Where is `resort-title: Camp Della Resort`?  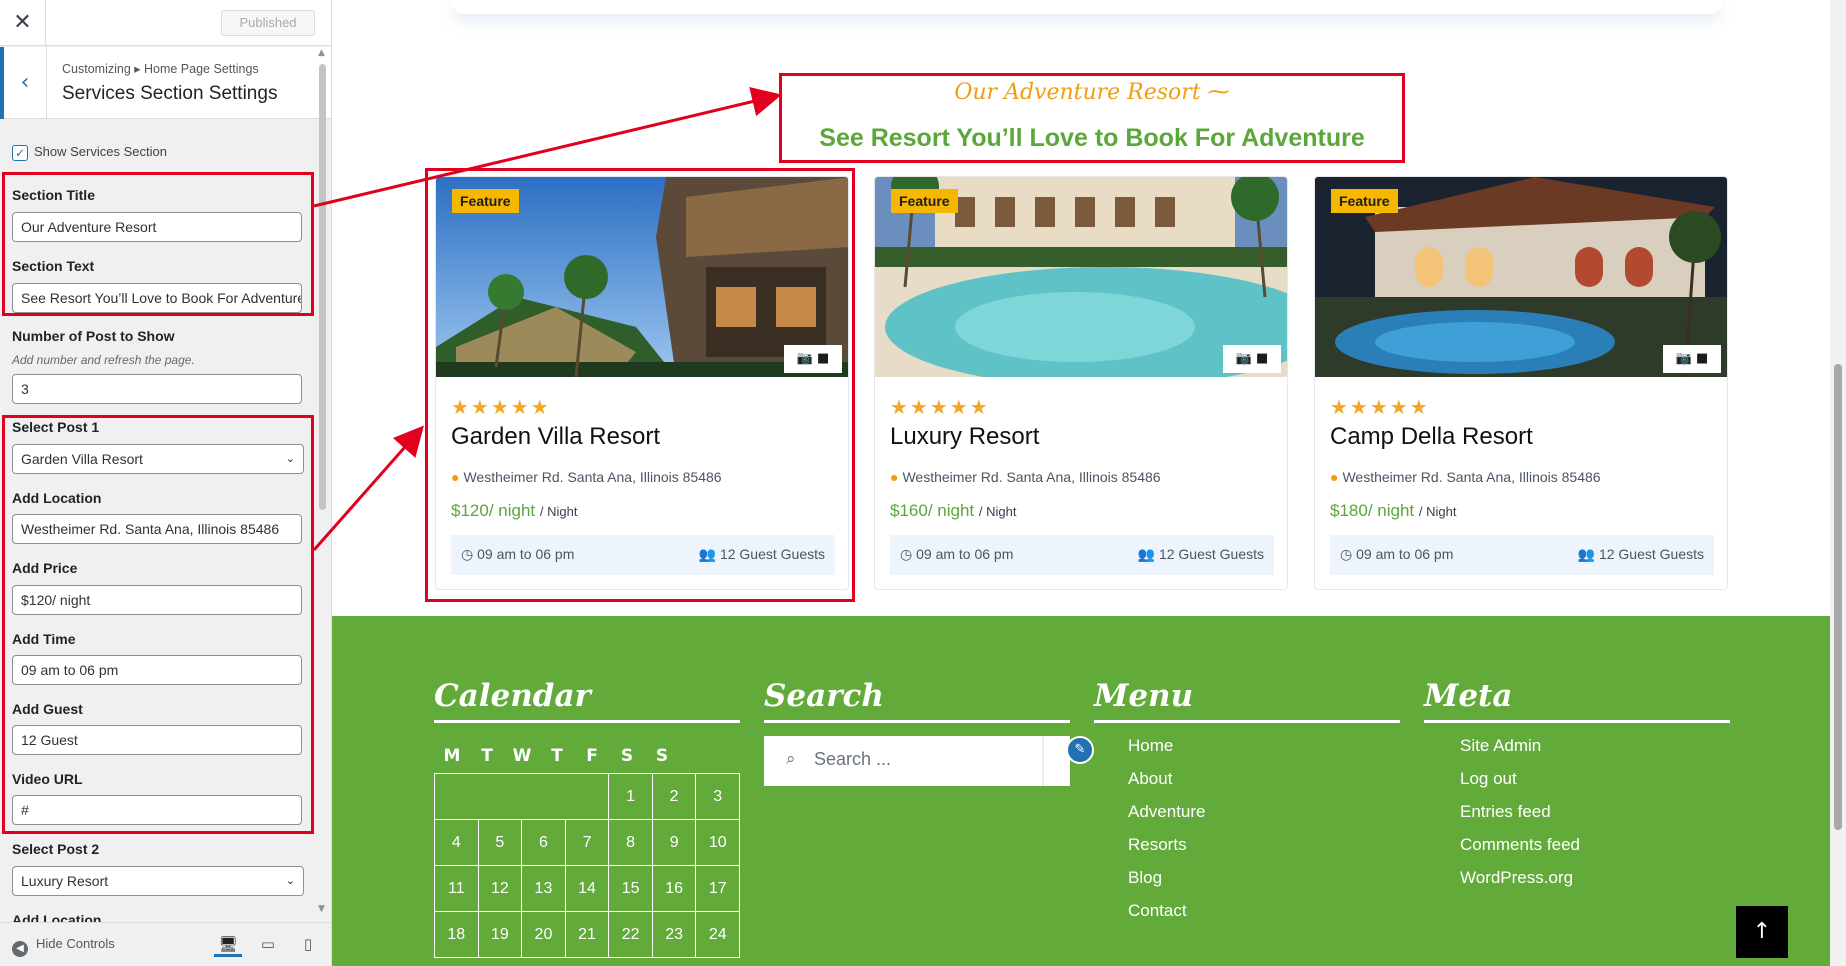 resort-title: Camp Della Resort is located at coordinates (1431, 437).